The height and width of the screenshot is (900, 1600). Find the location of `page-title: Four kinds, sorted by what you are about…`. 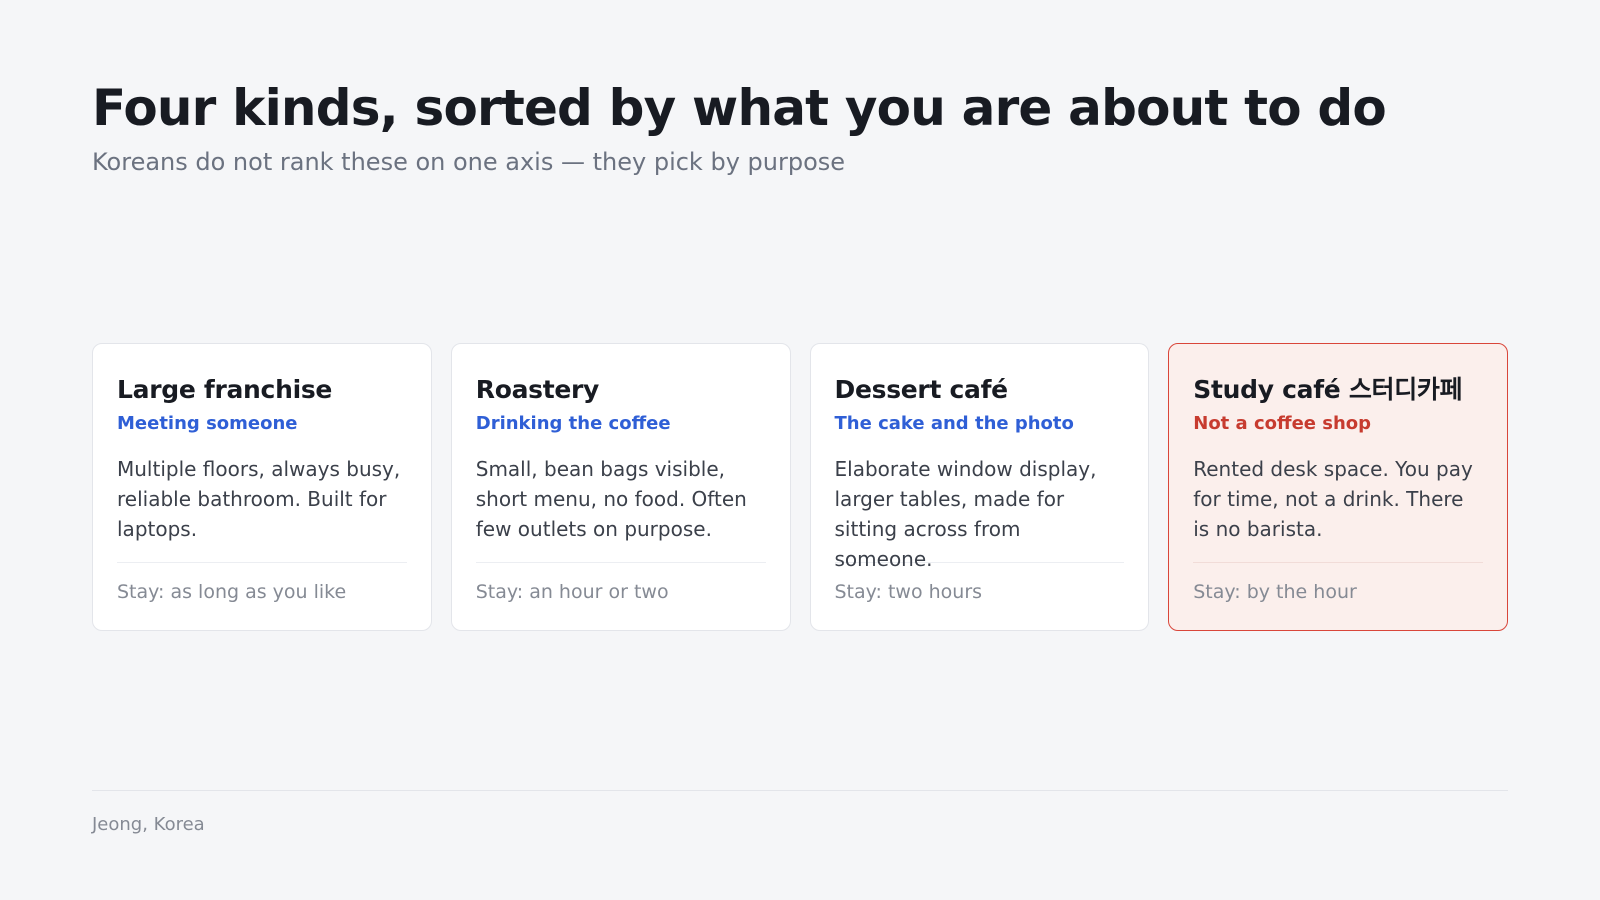

page-title: Four kinds, sorted by what you are about… is located at coordinates (739, 108).